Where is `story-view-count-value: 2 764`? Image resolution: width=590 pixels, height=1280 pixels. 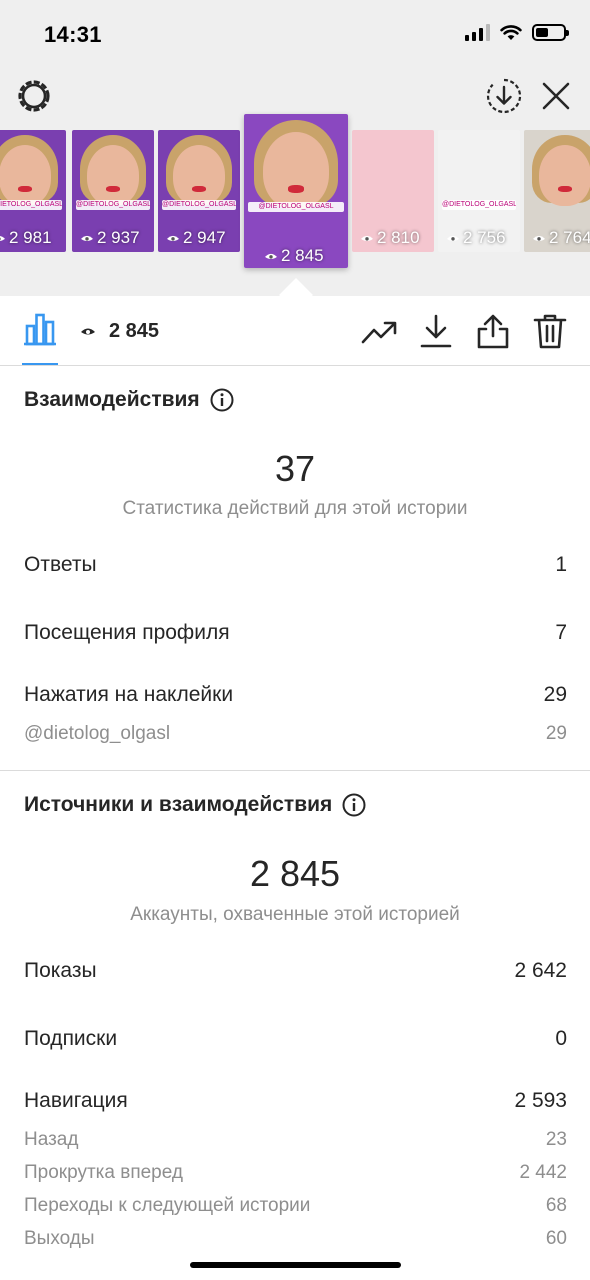
story-view-count-value: 2 764 is located at coordinates (569, 237).